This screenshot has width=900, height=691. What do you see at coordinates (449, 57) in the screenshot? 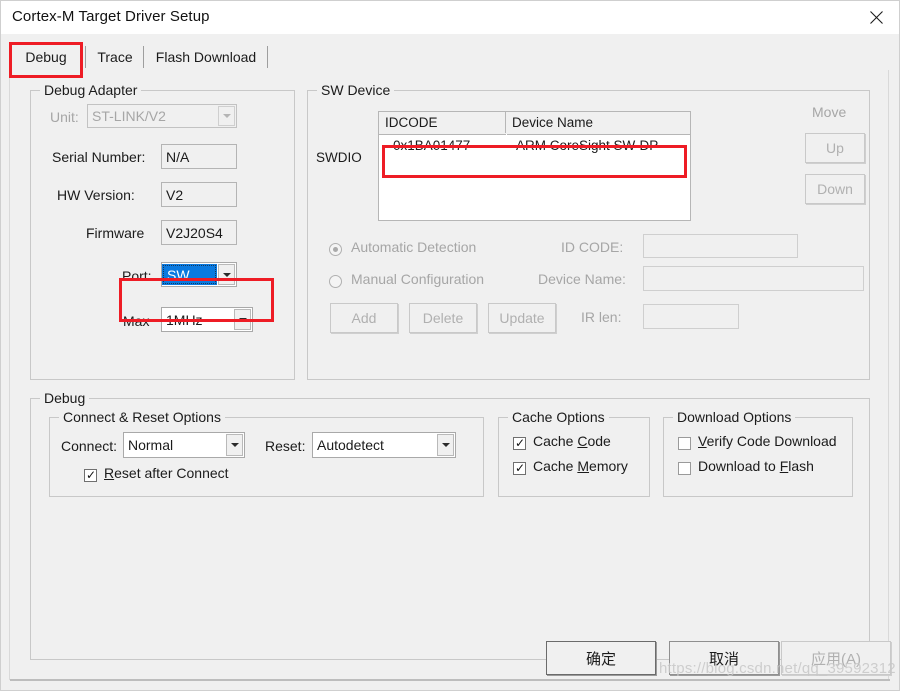
I see `tab-strip: Debug Trace Flash Download` at bounding box center [449, 57].